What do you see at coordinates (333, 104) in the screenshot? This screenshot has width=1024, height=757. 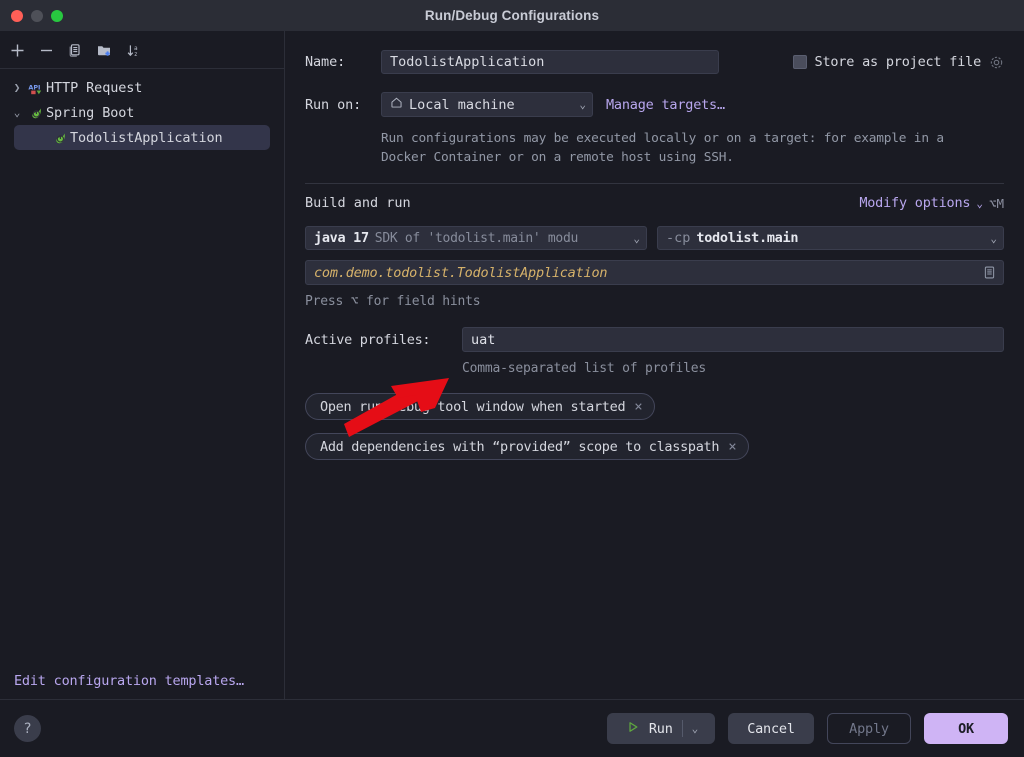 I see `run-on-label: Run on:` at bounding box center [333, 104].